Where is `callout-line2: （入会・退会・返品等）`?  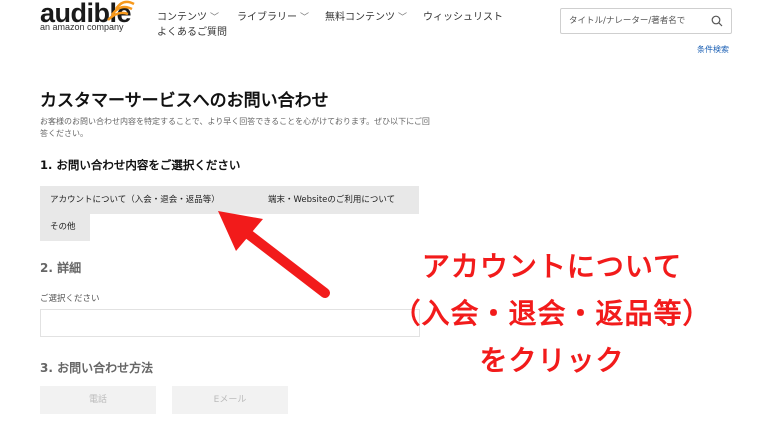 callout-line2: （入会・退会・返品等） is located at coordinates (552, 313).